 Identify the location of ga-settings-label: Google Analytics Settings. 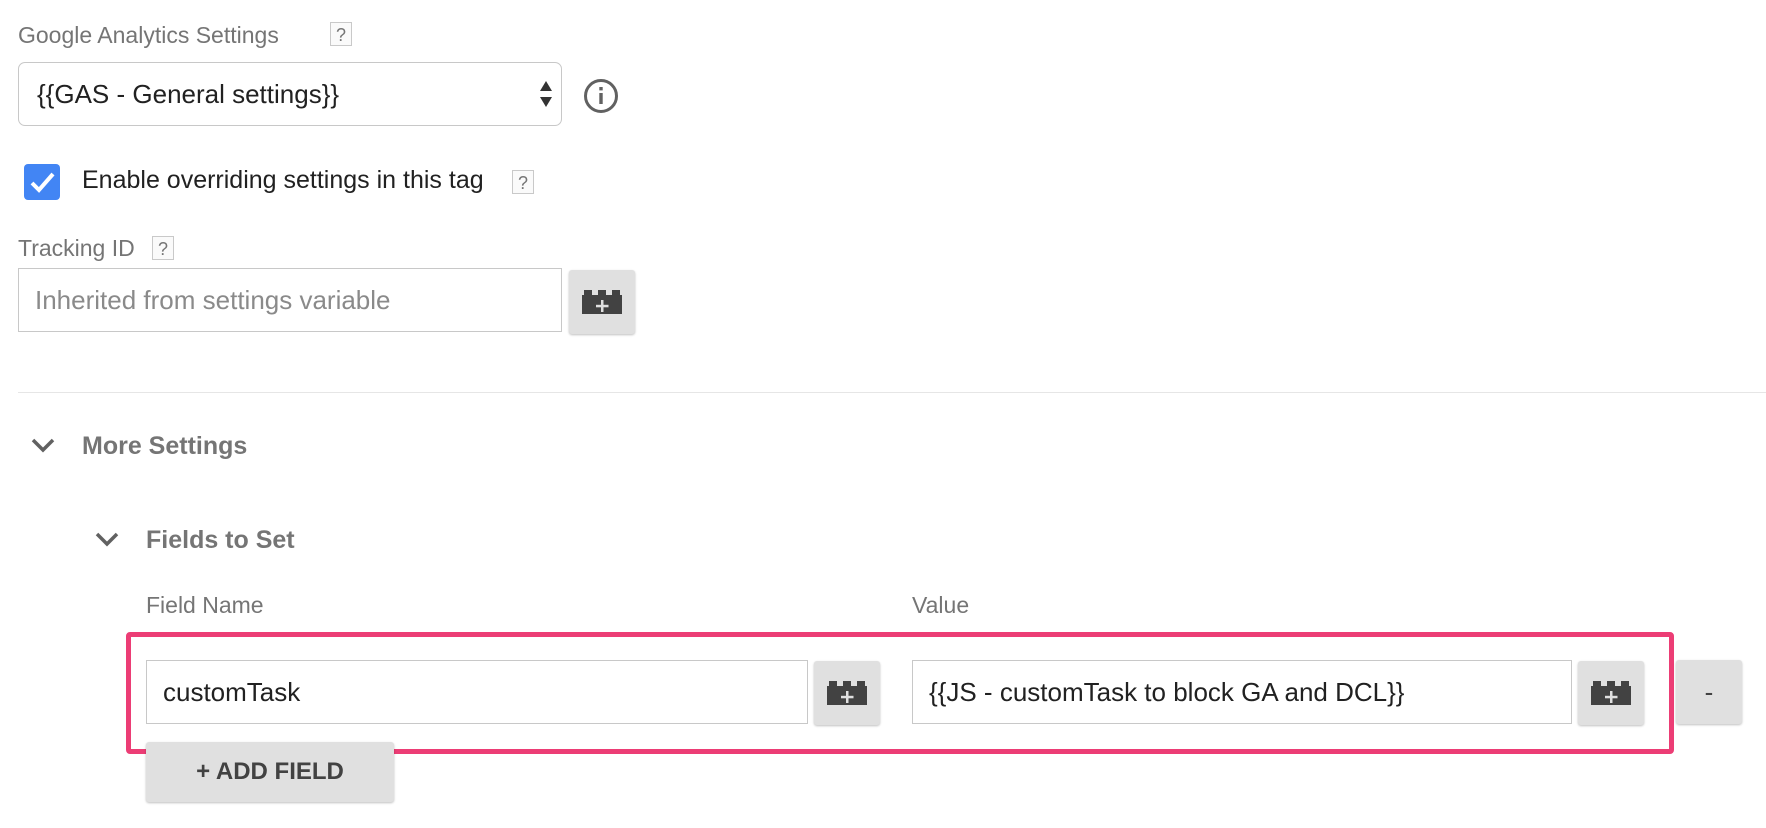
(148, 35).